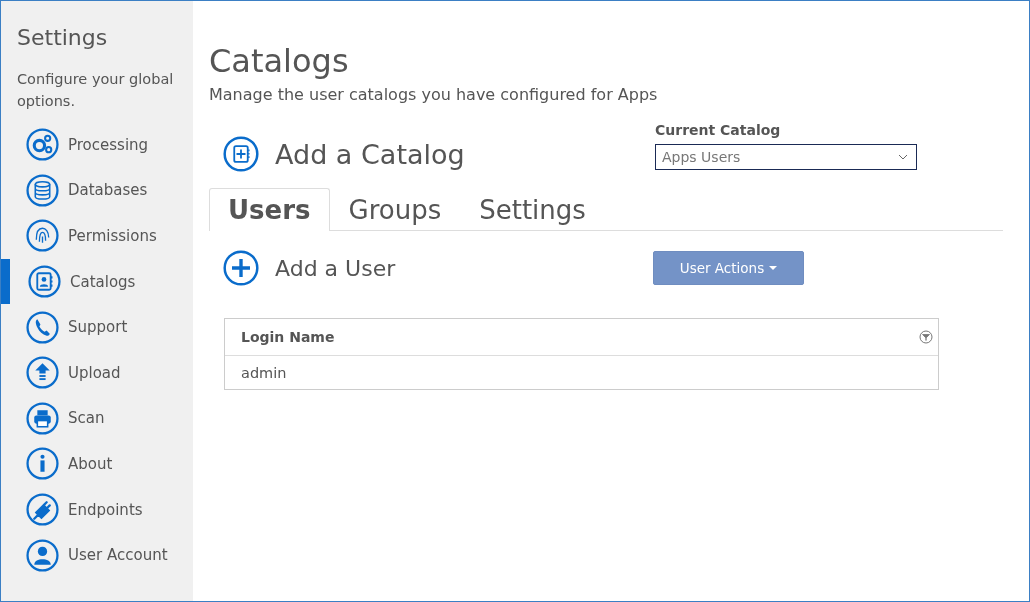 The height and width of the screenshot is (602, 1030). What do you see at coordinates (288, 337) in the screenshot?
I see `column-header: Login Name` at bounding box center [288, 337].